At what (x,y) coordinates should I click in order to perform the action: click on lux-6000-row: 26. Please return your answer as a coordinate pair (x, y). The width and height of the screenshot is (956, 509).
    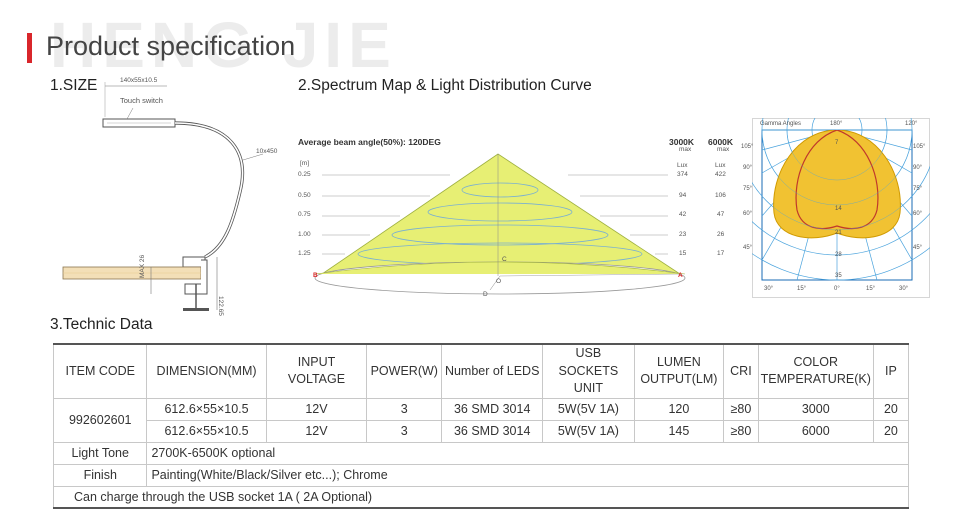
    Looking at the image, I should click on (721, 234).